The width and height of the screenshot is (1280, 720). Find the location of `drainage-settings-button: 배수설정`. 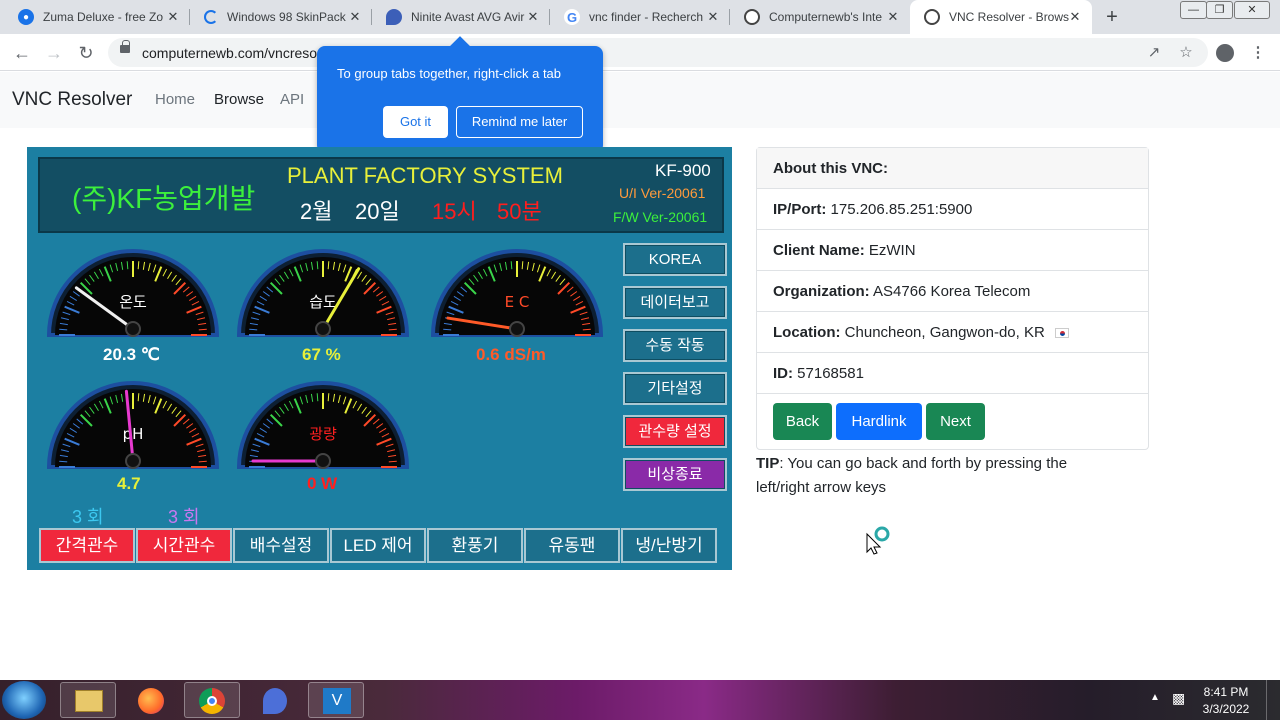

drainage-settings-button: 배수설정 is located at coordinates (281, 545).